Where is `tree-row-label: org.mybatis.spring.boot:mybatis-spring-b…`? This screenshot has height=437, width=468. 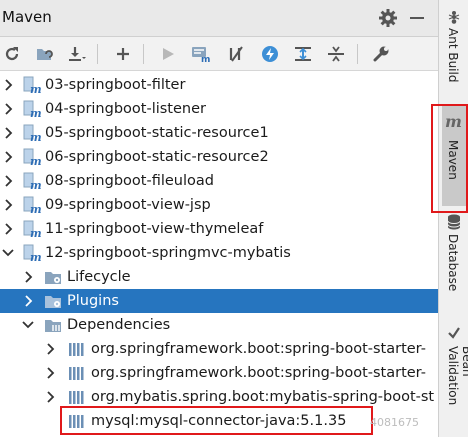
tree-row-label: org.mybatis.spring.boot:mybatis-spring-b… is located at coordinates (263, 397).